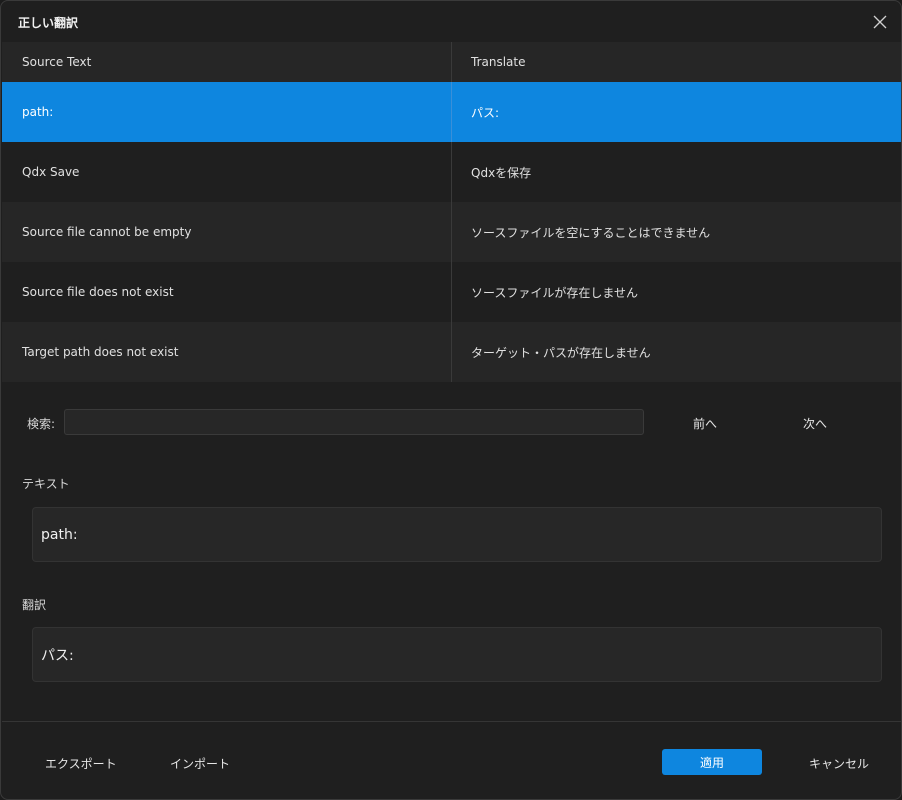  What do you see at coordinates (227, 62) in the screenshot?
I see `header-source-text: Source Text` at bounding box center [227, 62].